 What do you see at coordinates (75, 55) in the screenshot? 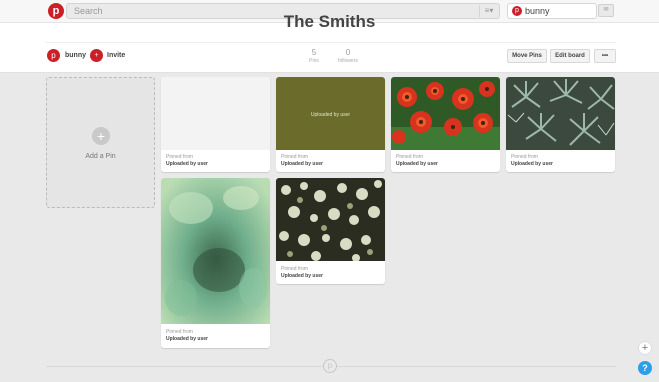
I see `owner-name-link: bunny` at bounding box center [75, 55].